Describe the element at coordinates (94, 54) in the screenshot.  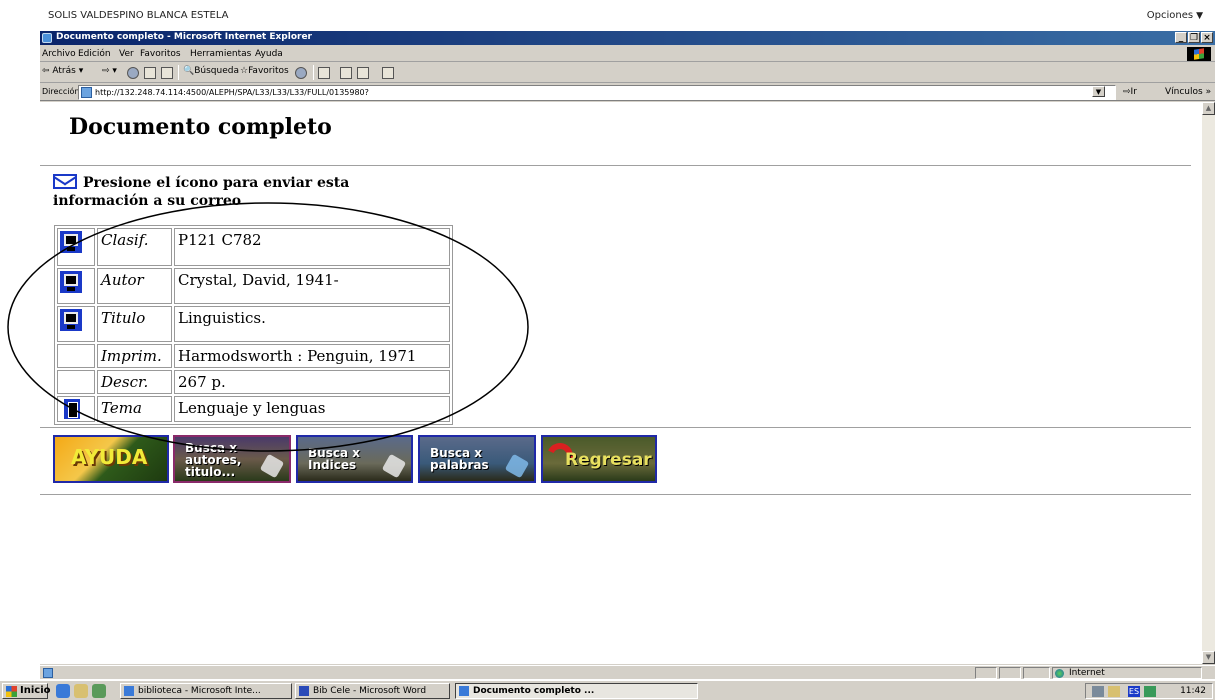
I see `menu-edicion: Edición` at that location.